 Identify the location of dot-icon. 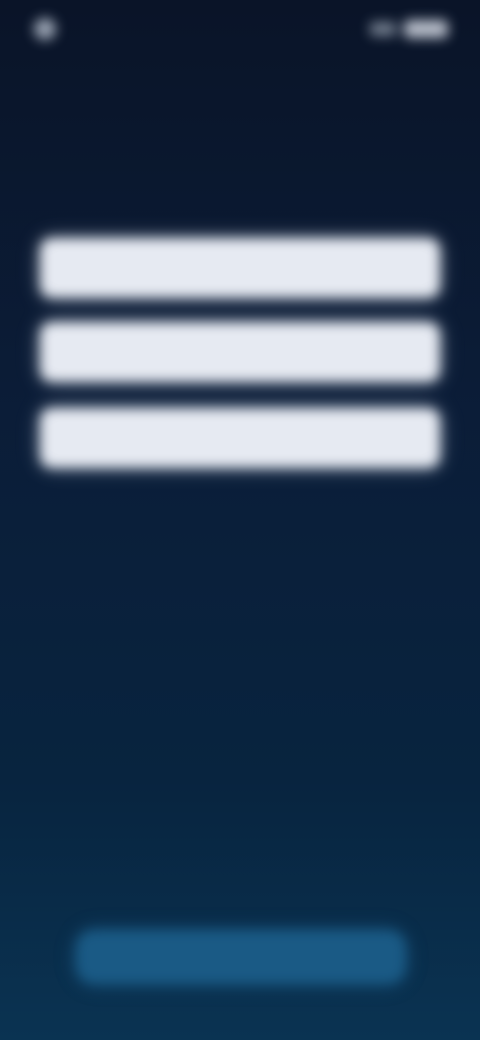
(45, 29).